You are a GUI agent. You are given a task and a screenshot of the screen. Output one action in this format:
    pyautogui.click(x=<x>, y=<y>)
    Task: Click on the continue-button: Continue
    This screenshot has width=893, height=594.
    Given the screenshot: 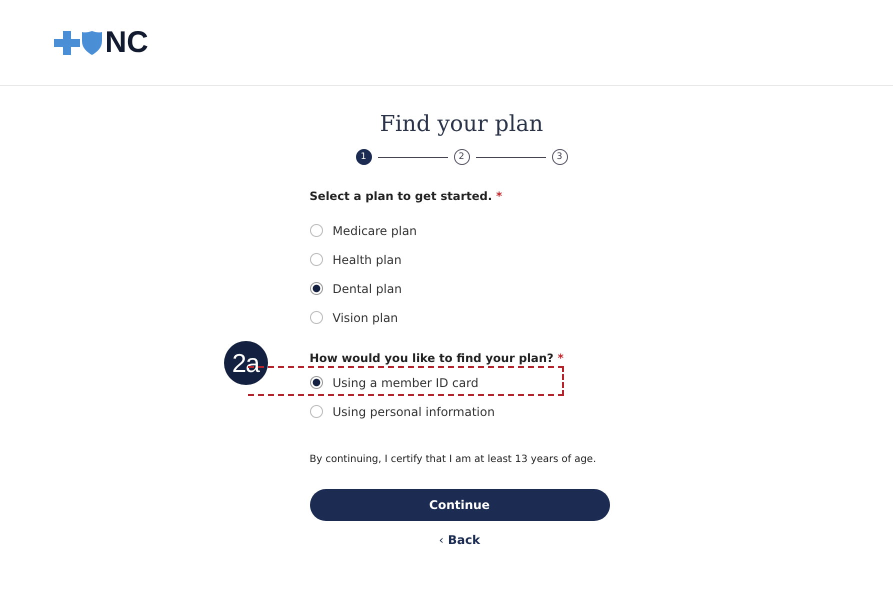 What is the action you would take?
    pyautogui.click(x=460, y=505)
    